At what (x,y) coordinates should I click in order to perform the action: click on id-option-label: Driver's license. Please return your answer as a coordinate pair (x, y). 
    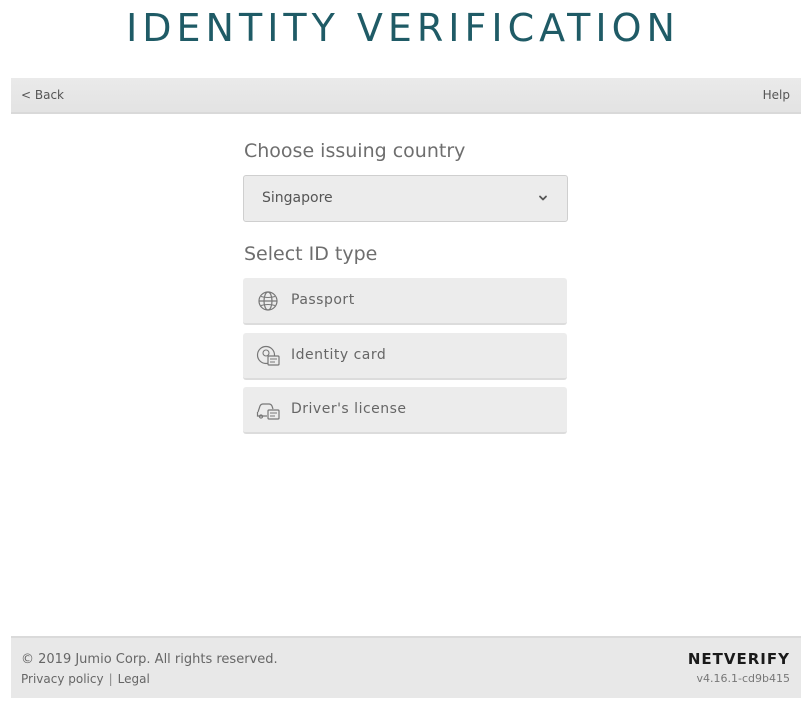
    Looking at the image, I should click on (349, 409).